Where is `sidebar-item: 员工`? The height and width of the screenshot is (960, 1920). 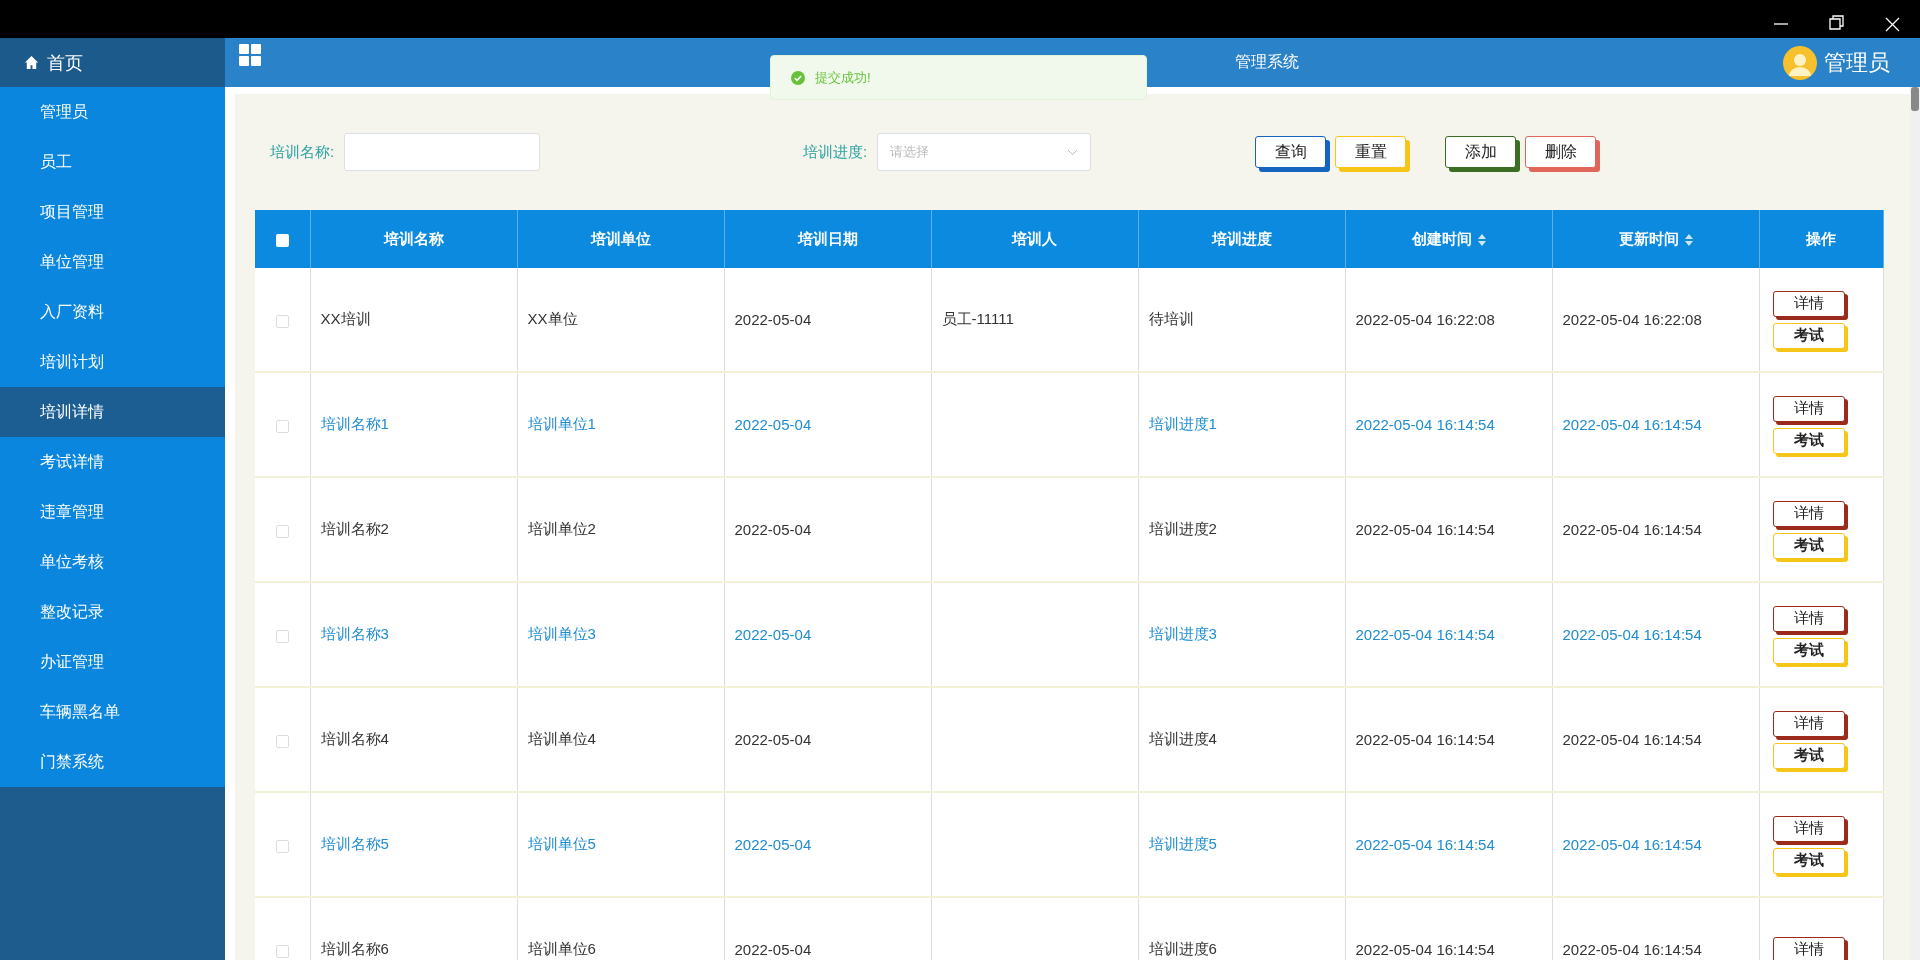 sidebar-item: 员工 is located at coordinates (112, 162).